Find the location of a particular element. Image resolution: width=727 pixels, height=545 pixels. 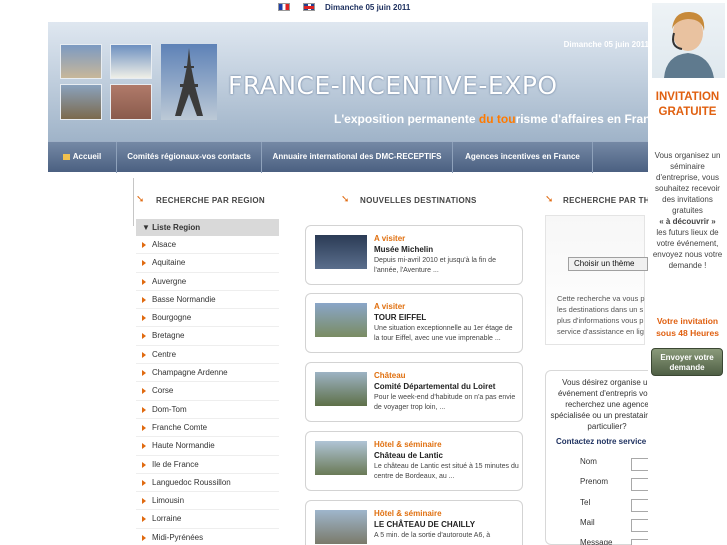

region-item: Ile de France is located at coordinates (207, 465).